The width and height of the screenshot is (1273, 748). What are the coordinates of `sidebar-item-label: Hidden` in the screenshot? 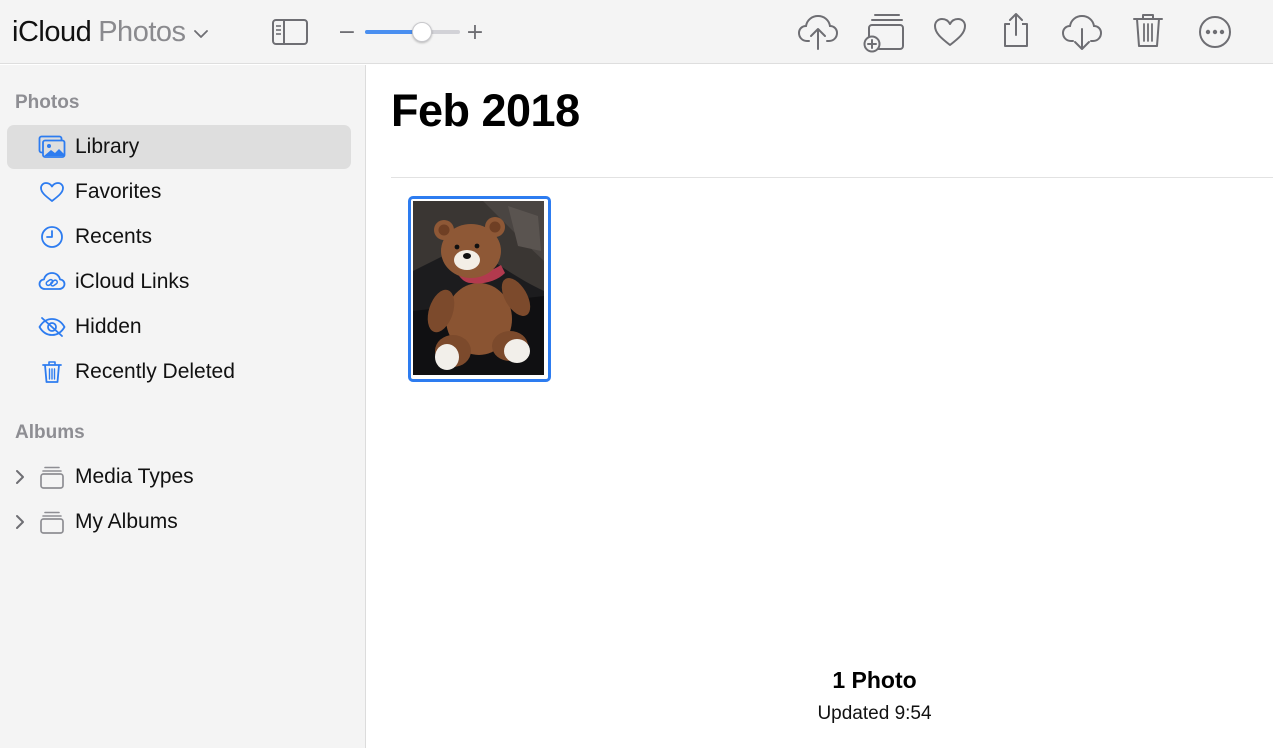 It's located at (108, 326).